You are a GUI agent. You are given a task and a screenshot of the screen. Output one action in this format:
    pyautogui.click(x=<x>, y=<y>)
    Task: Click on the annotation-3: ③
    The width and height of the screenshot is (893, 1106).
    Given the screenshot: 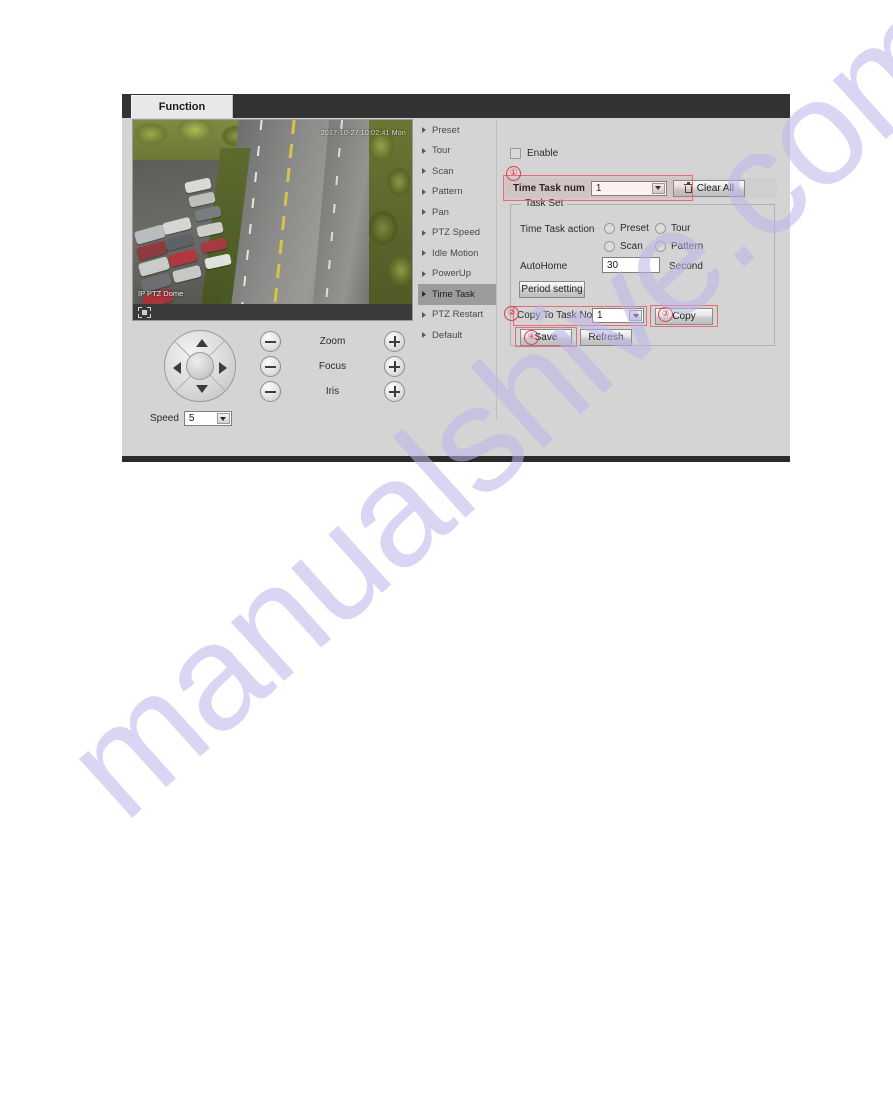 What is the action you would take?
    pyautogui.click(x=665, y=314)
    